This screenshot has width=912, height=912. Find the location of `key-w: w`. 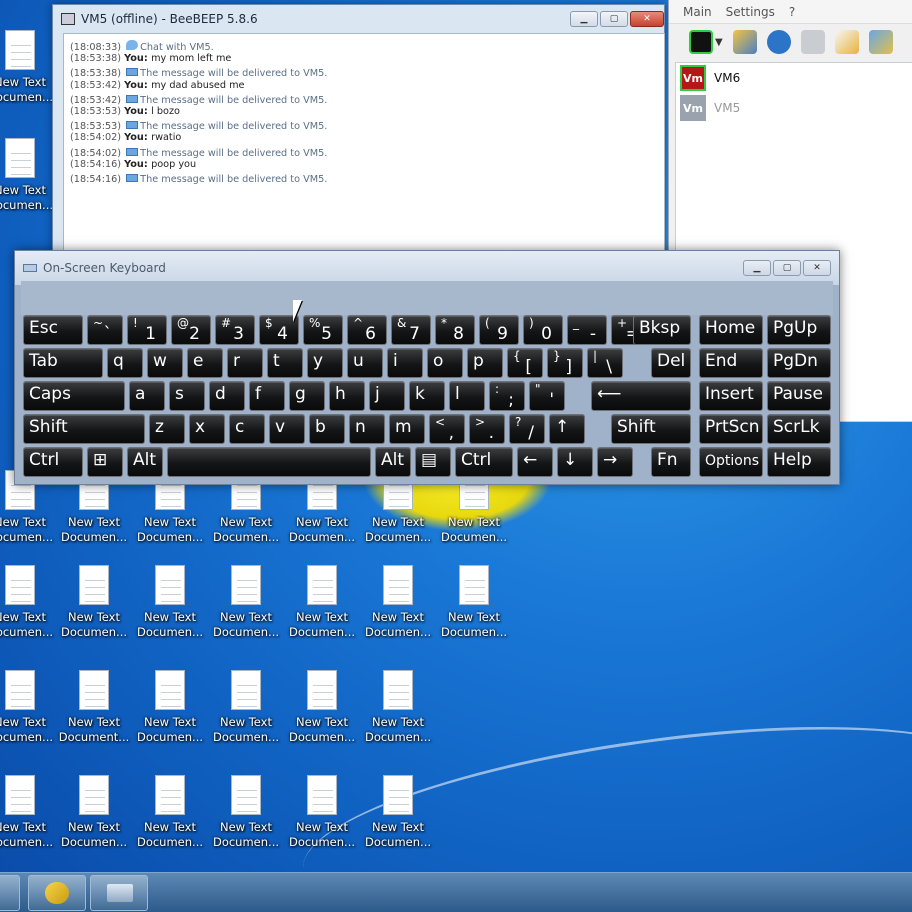

key-w: w is located at coordinates (165, 363).